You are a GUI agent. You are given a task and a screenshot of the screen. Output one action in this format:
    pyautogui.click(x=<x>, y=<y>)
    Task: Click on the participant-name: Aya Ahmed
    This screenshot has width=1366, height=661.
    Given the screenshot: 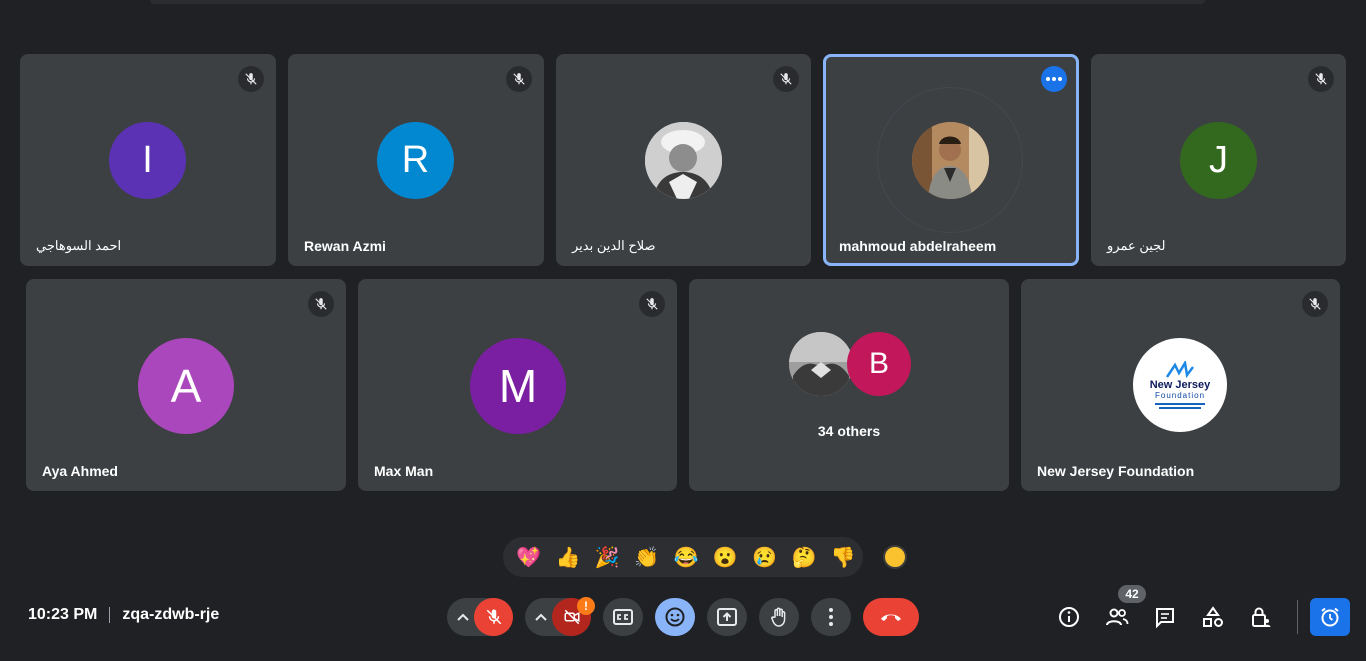 What is the action you would take?
    pyautogui.click(x=80, y=471)
    